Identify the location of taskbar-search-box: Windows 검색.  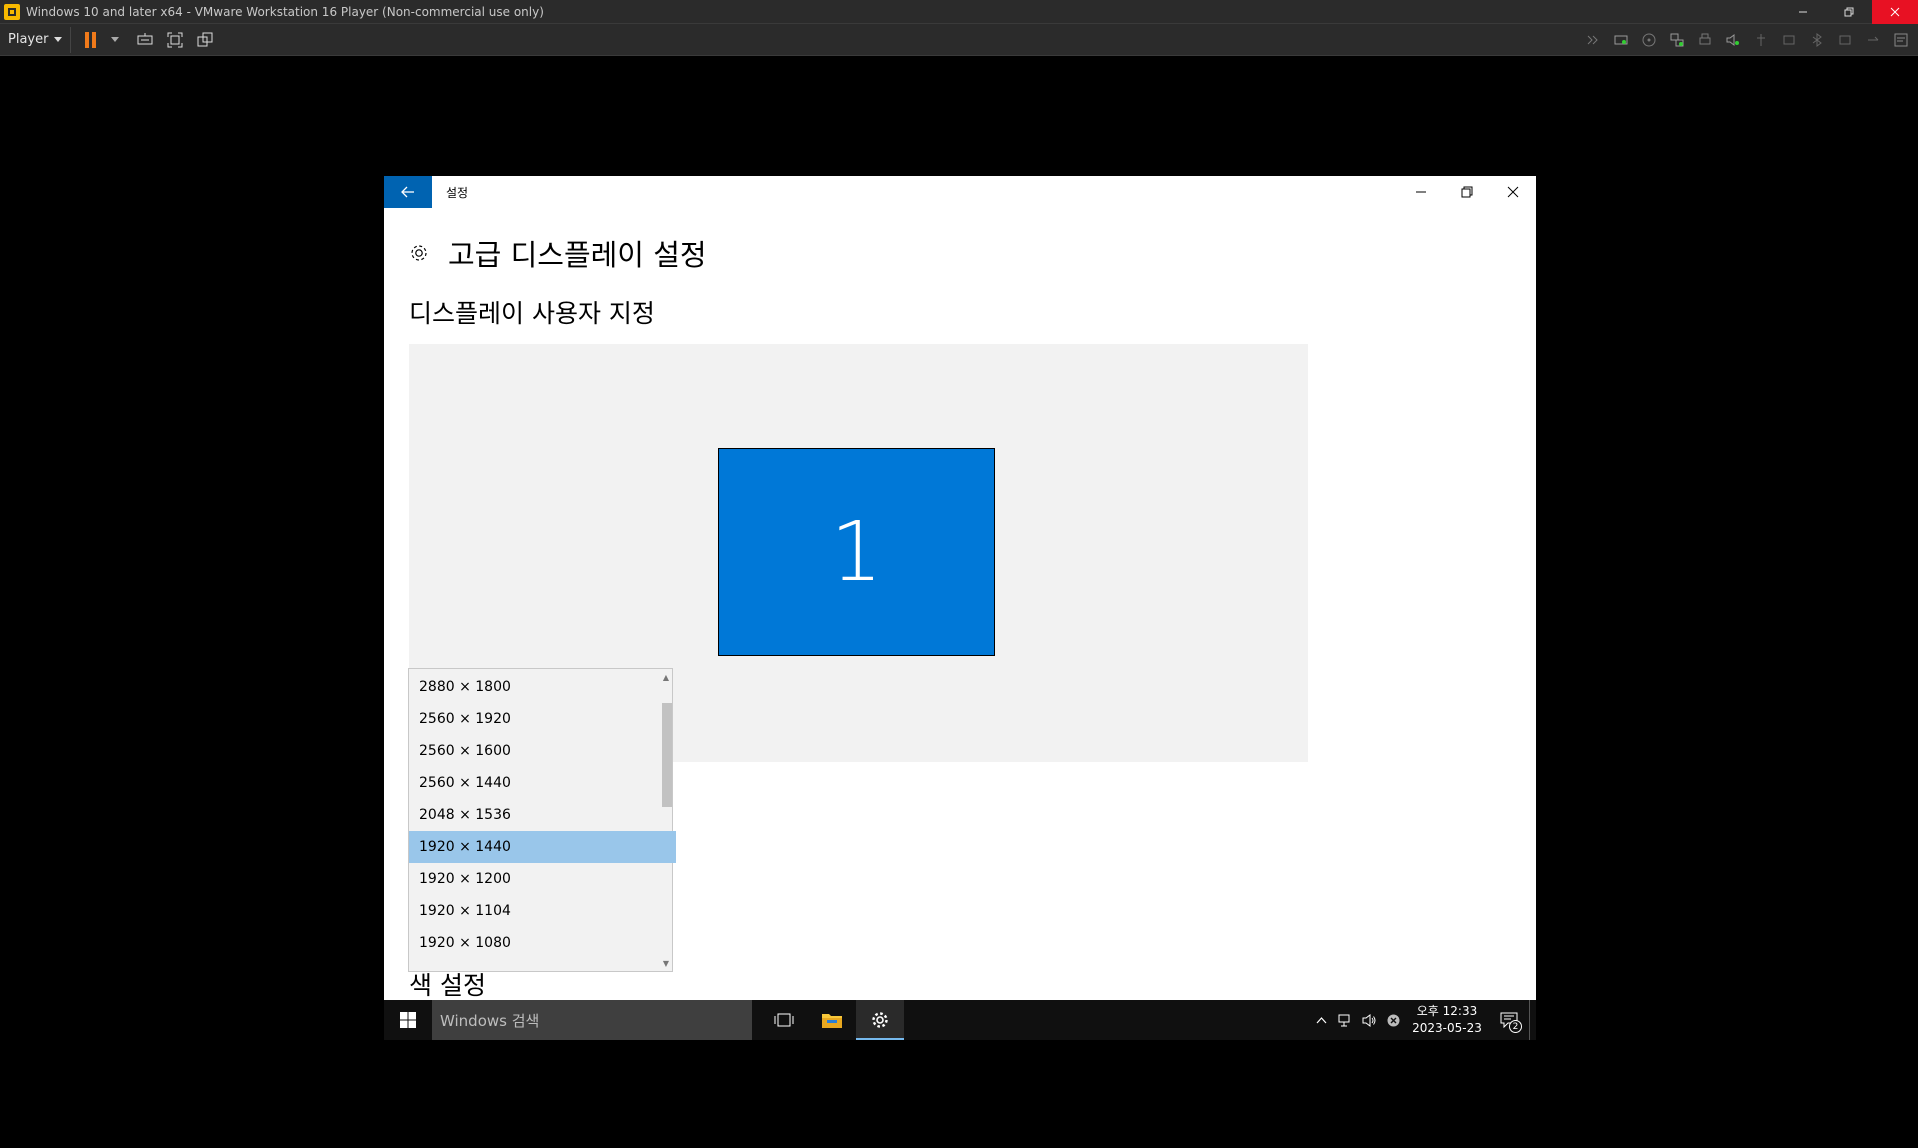
(592, 1020).